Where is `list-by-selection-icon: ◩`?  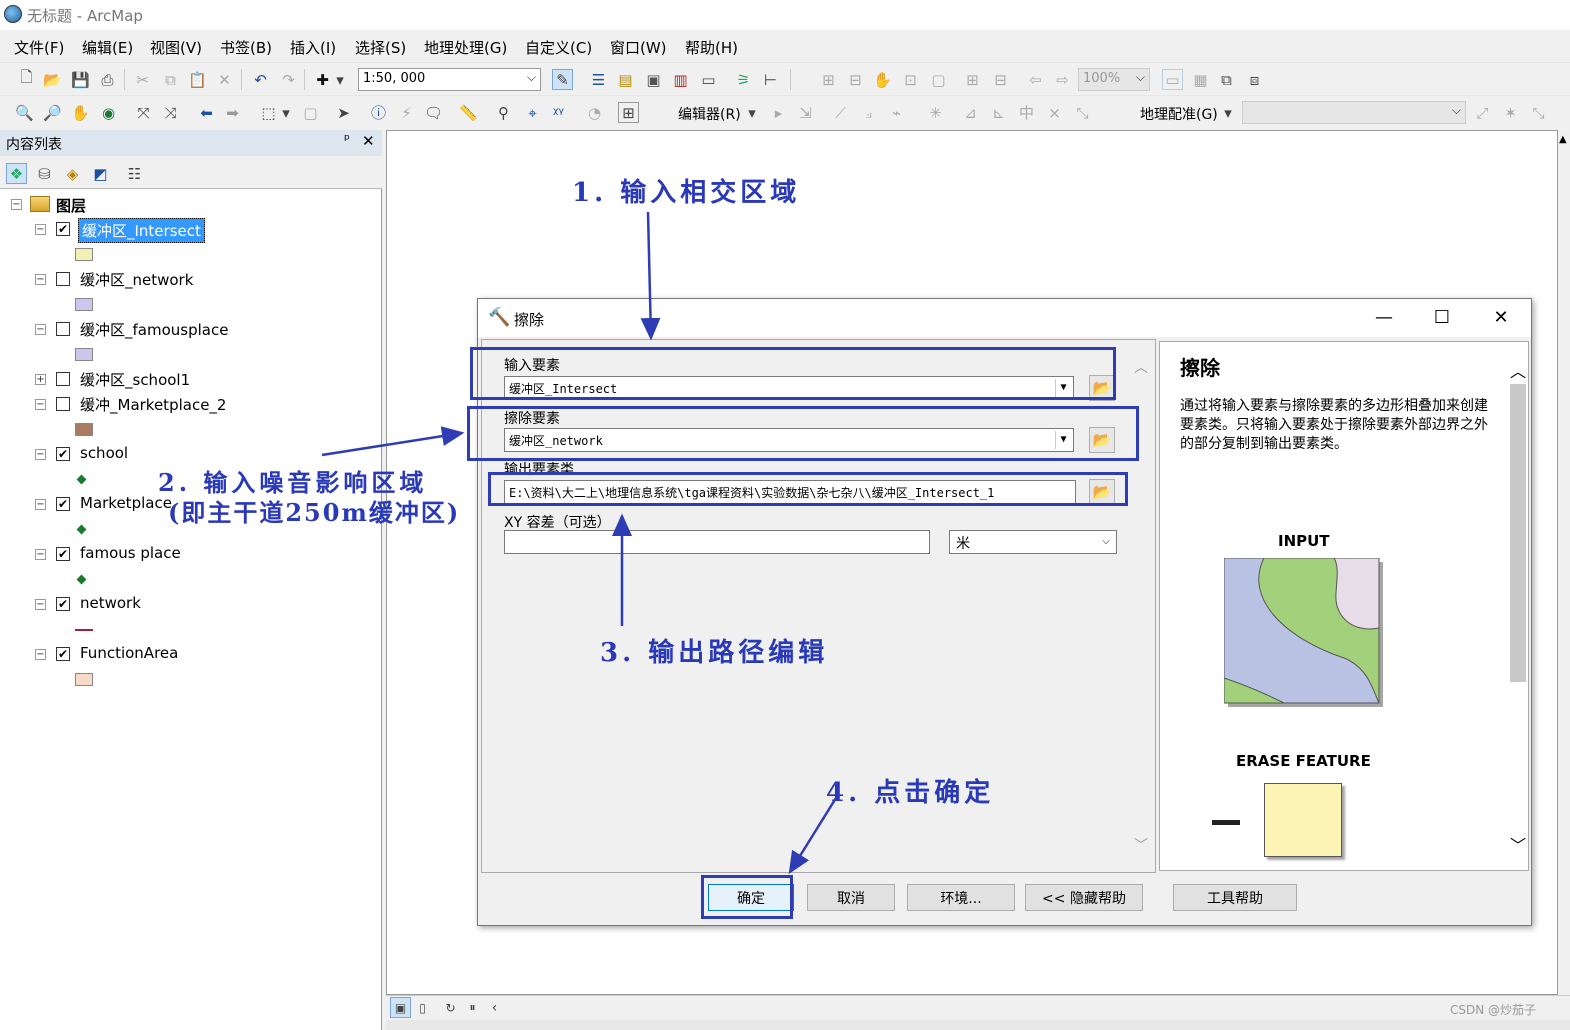 list-by-selection-icon: ◩ is located at coordinates (100, 173).